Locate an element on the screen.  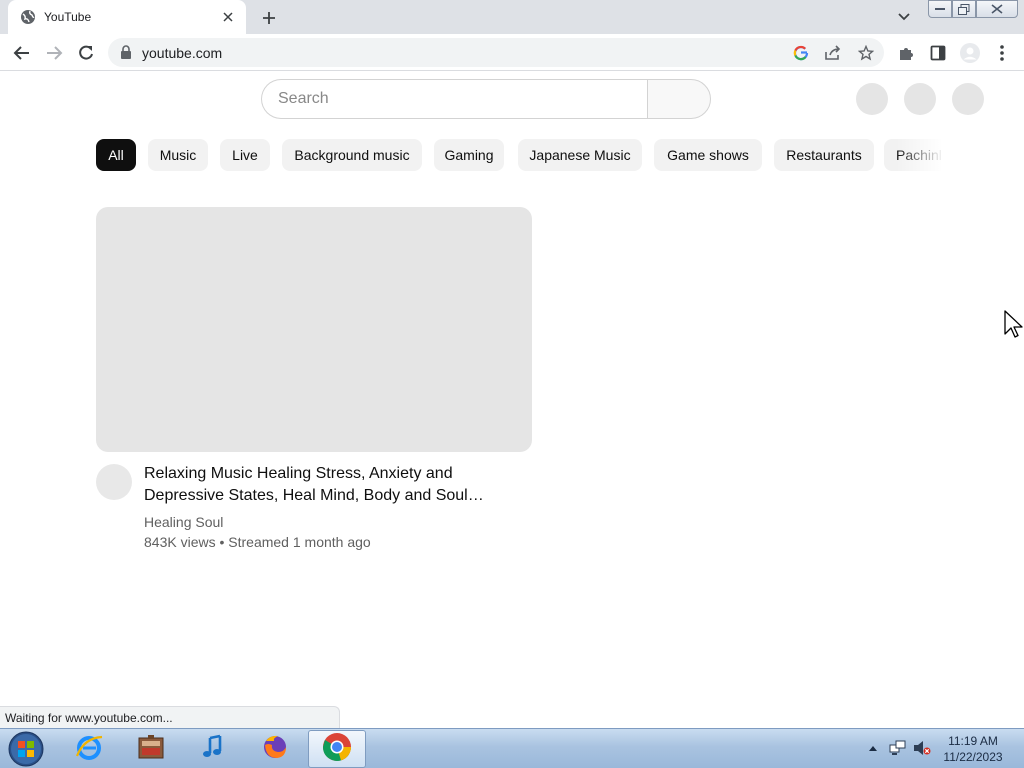
media-center-icon is located at coordinates (151, 749).